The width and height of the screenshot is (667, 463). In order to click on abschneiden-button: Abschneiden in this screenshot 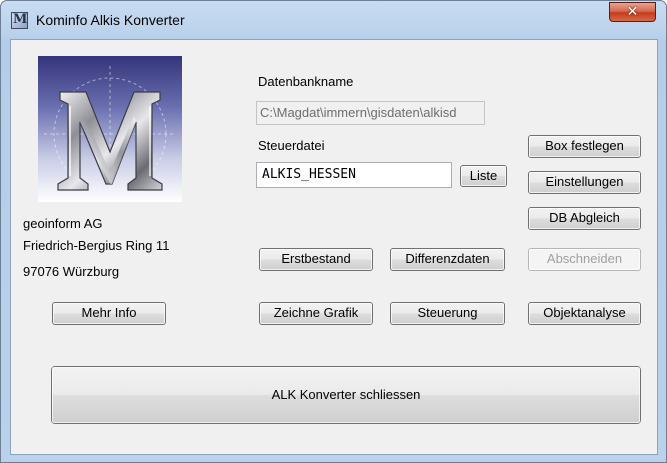, I will do `click(584, 259)`.